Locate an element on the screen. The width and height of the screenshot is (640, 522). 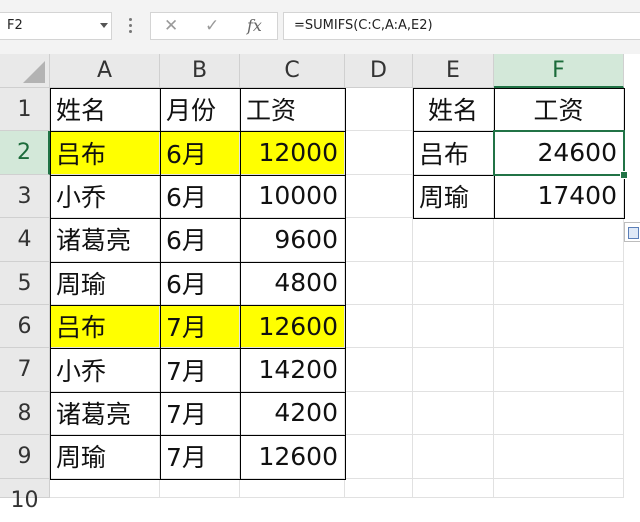
cell-f4 is located at coordinates (559, 240).